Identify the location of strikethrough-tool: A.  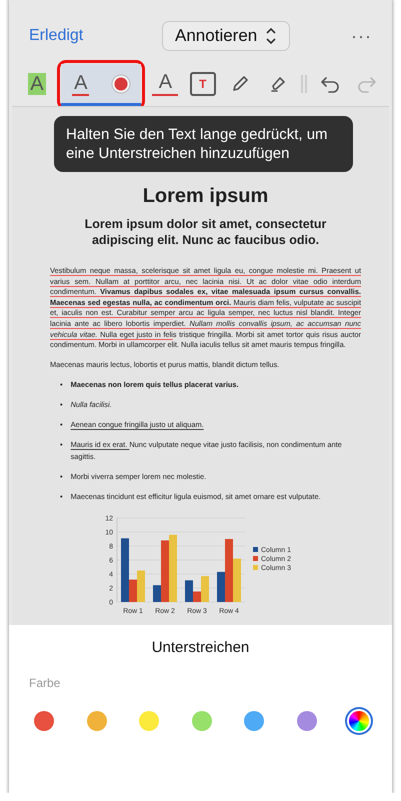
(165, 85).